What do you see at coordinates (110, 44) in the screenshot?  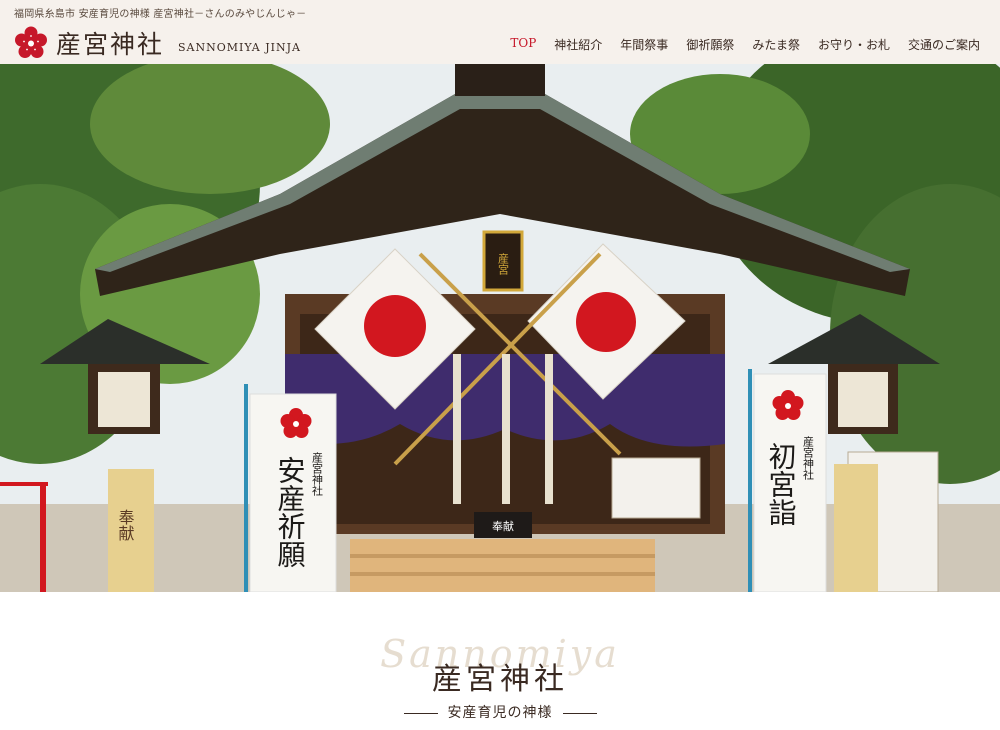 I see `site-title: 産宮神社` at bounding box center [110, 44].